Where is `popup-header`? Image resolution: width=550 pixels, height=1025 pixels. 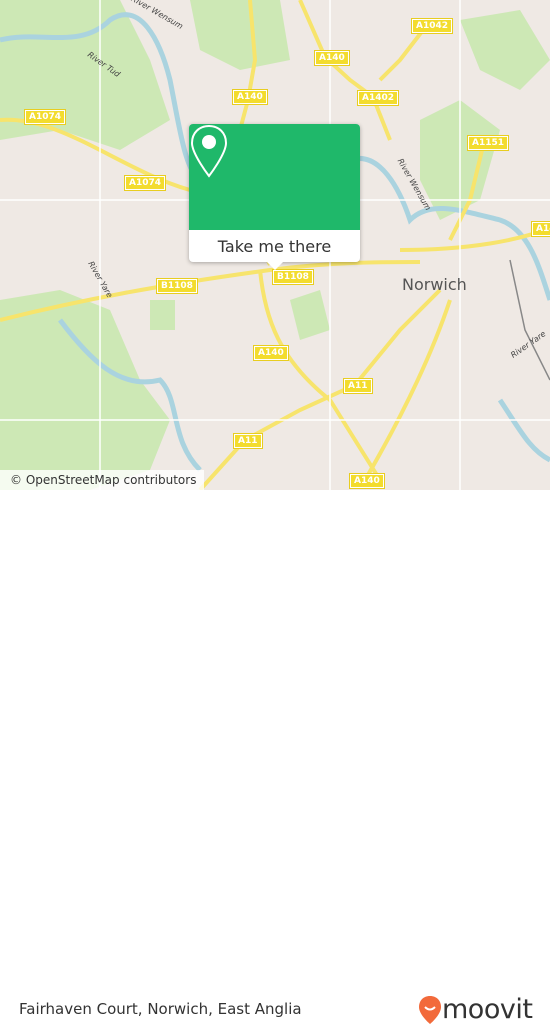
popup-header is located at coordinates (274, 177).